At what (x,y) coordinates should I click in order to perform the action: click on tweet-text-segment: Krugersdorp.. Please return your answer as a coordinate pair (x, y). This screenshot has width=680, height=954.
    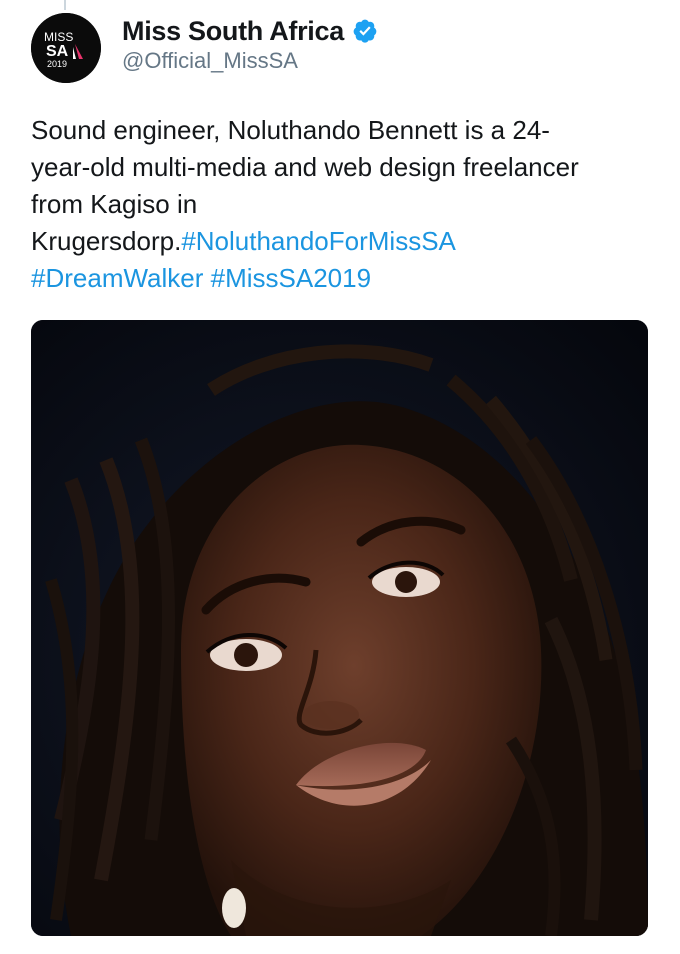
    Looking at the image, I should click on (106, 241).